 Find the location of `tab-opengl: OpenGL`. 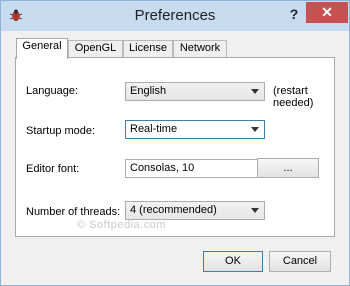

tab-opengl: OpenGL is located at coordinates (95, 48).